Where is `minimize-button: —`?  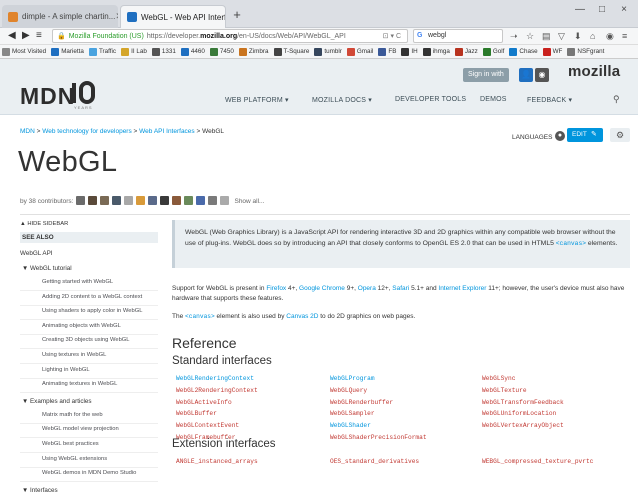 minimize-button: — is located at coordinates (580, 9).